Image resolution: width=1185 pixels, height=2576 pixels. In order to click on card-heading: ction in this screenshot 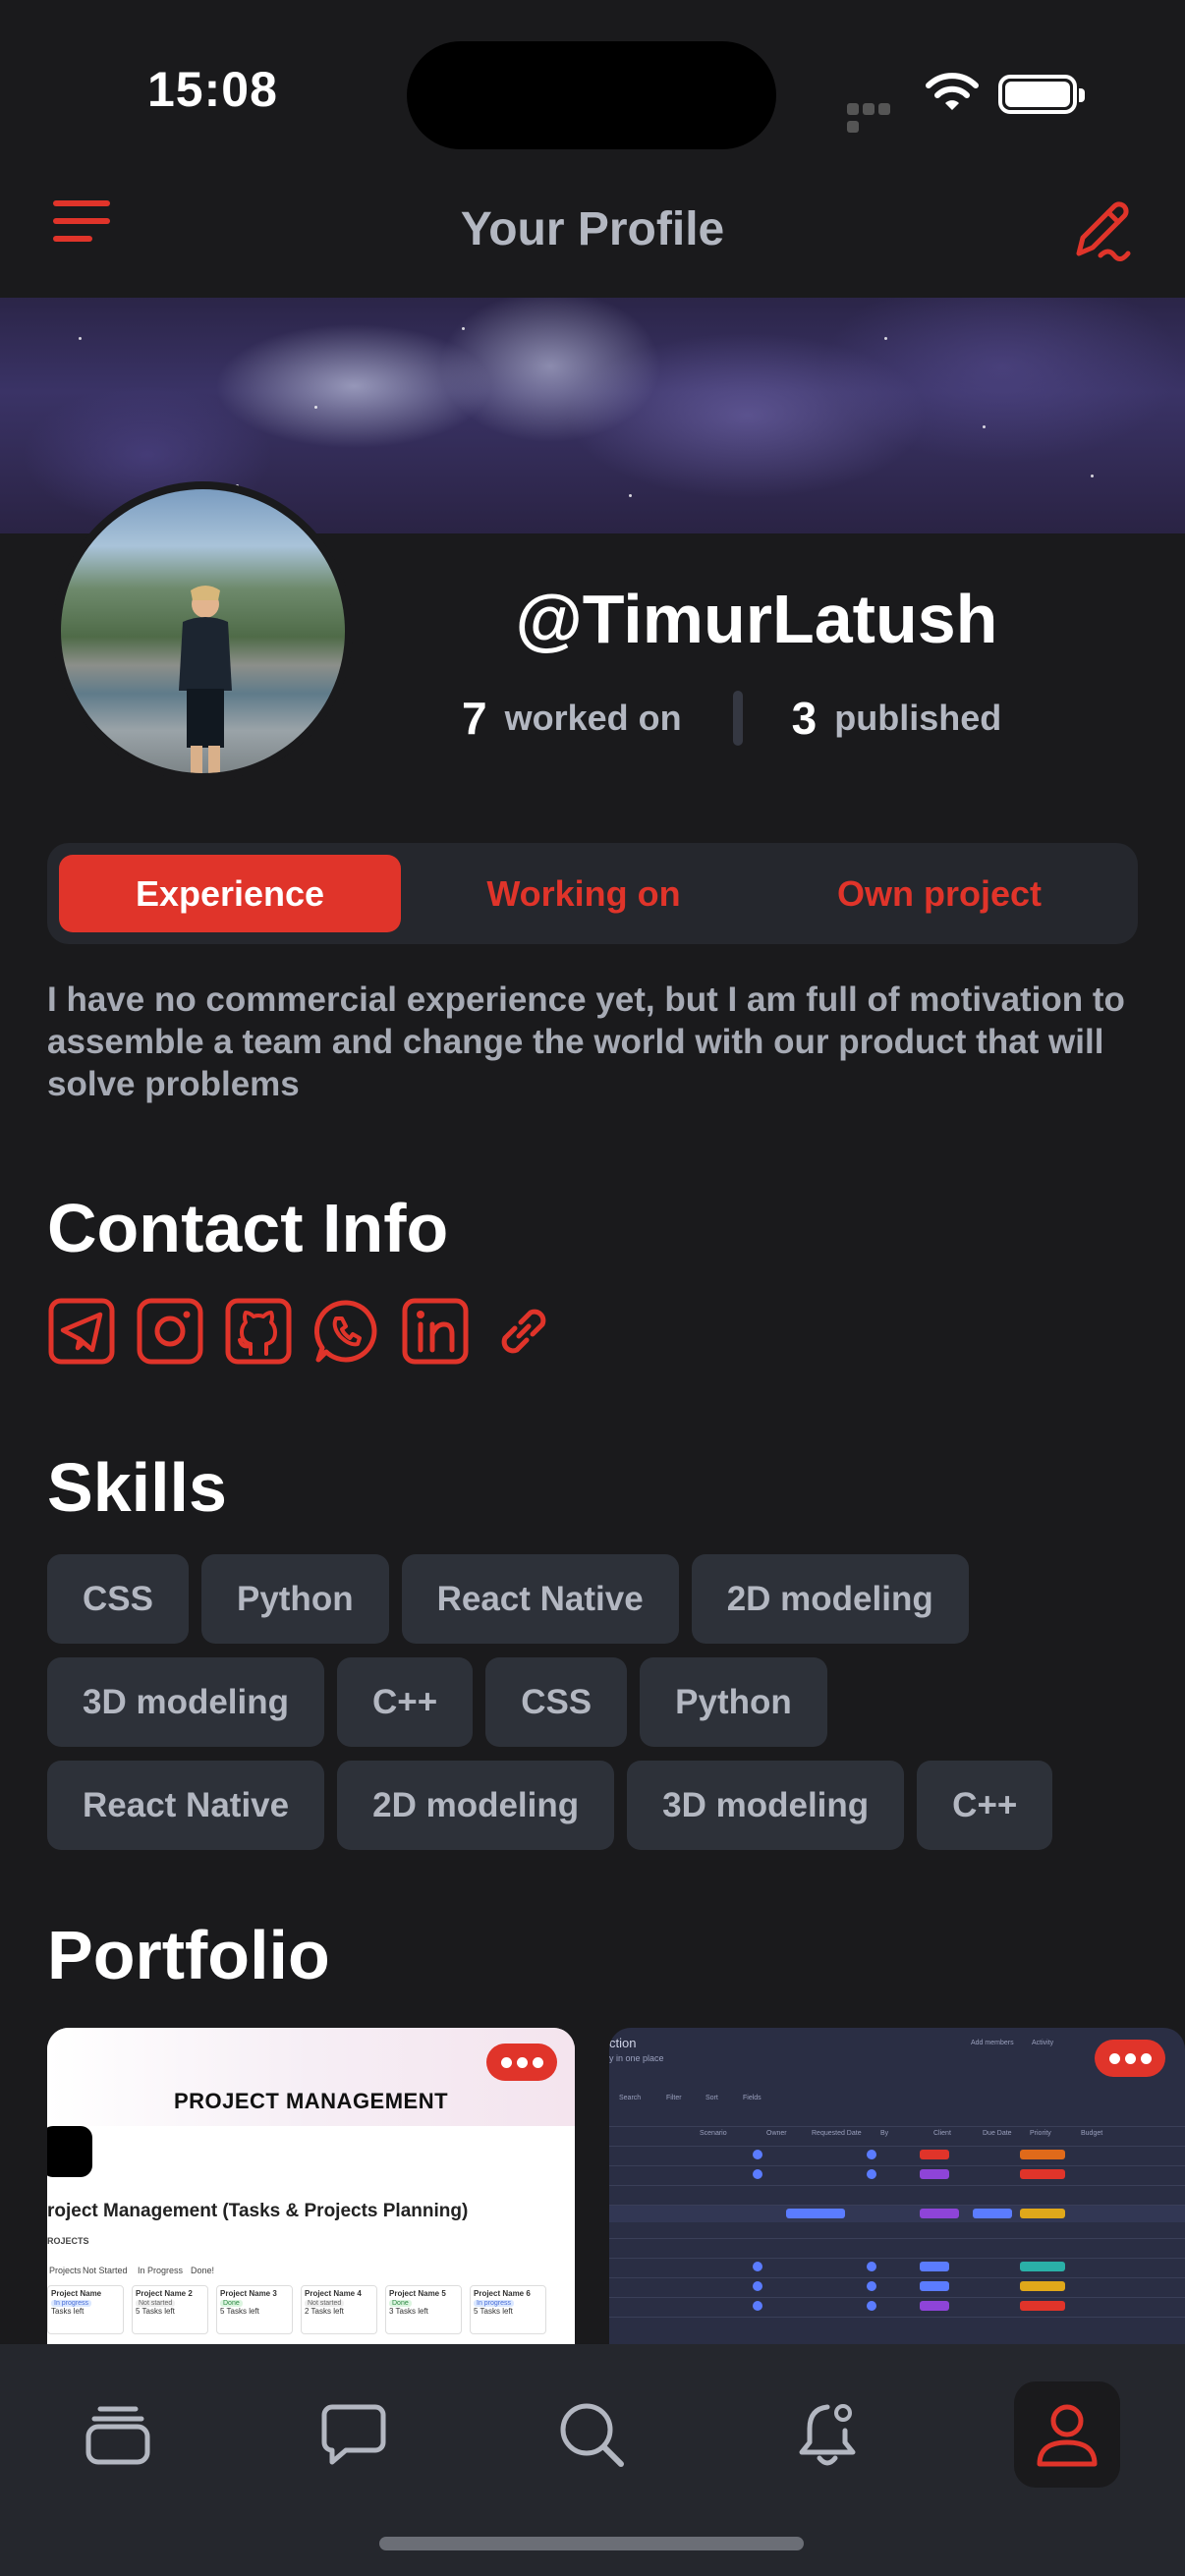, I will do `click(623, 2043)`.